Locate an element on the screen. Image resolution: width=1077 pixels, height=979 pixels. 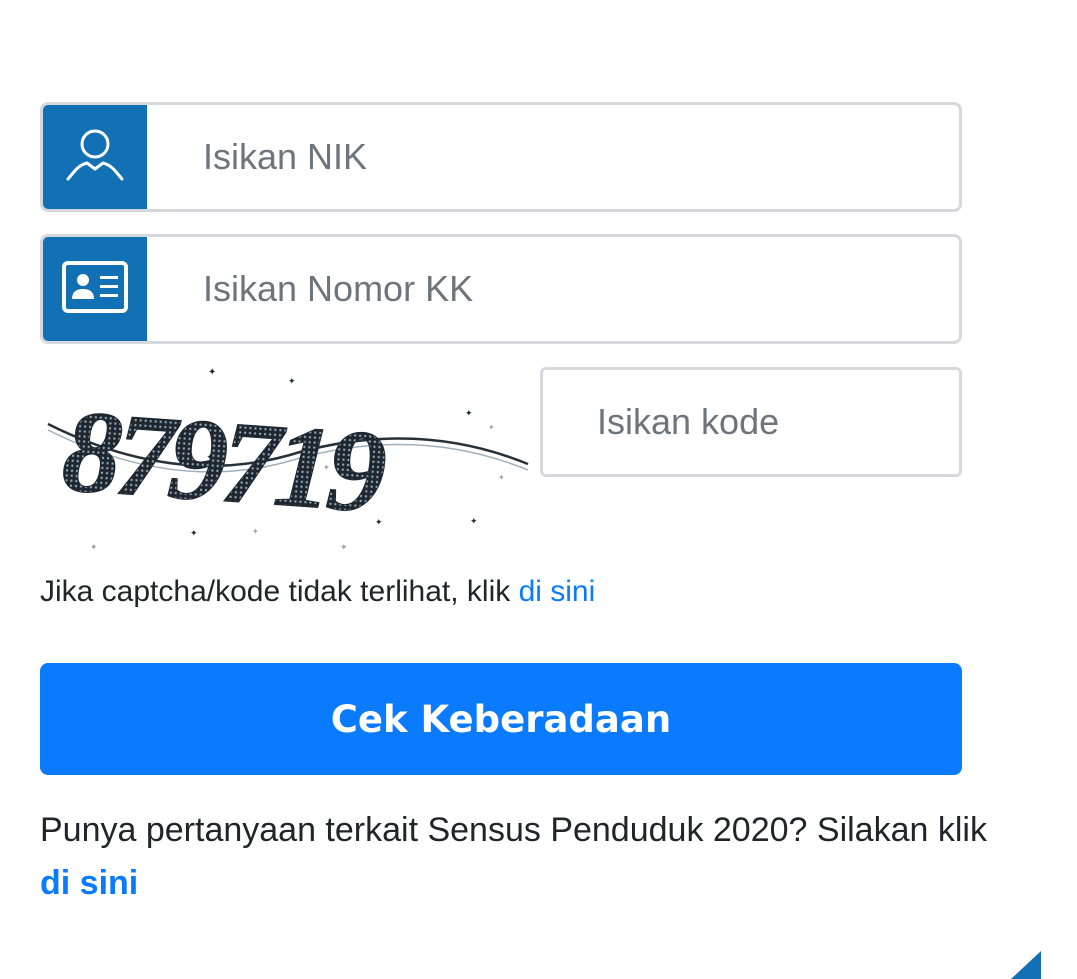
captcha-code-text: 879719 is located at coordinates (223, 461).